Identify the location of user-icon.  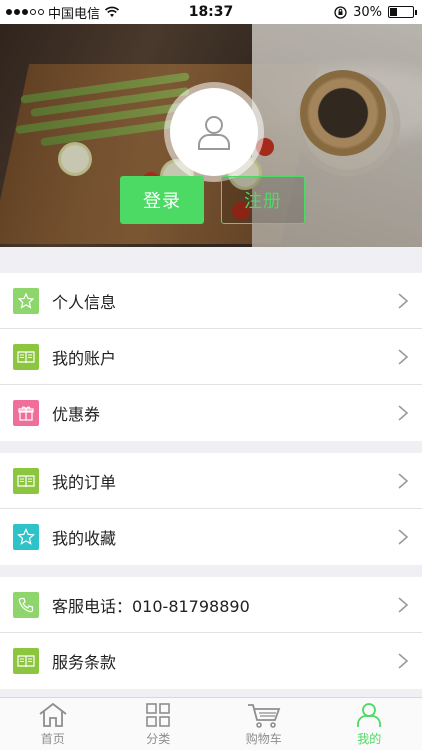
(369, 715).